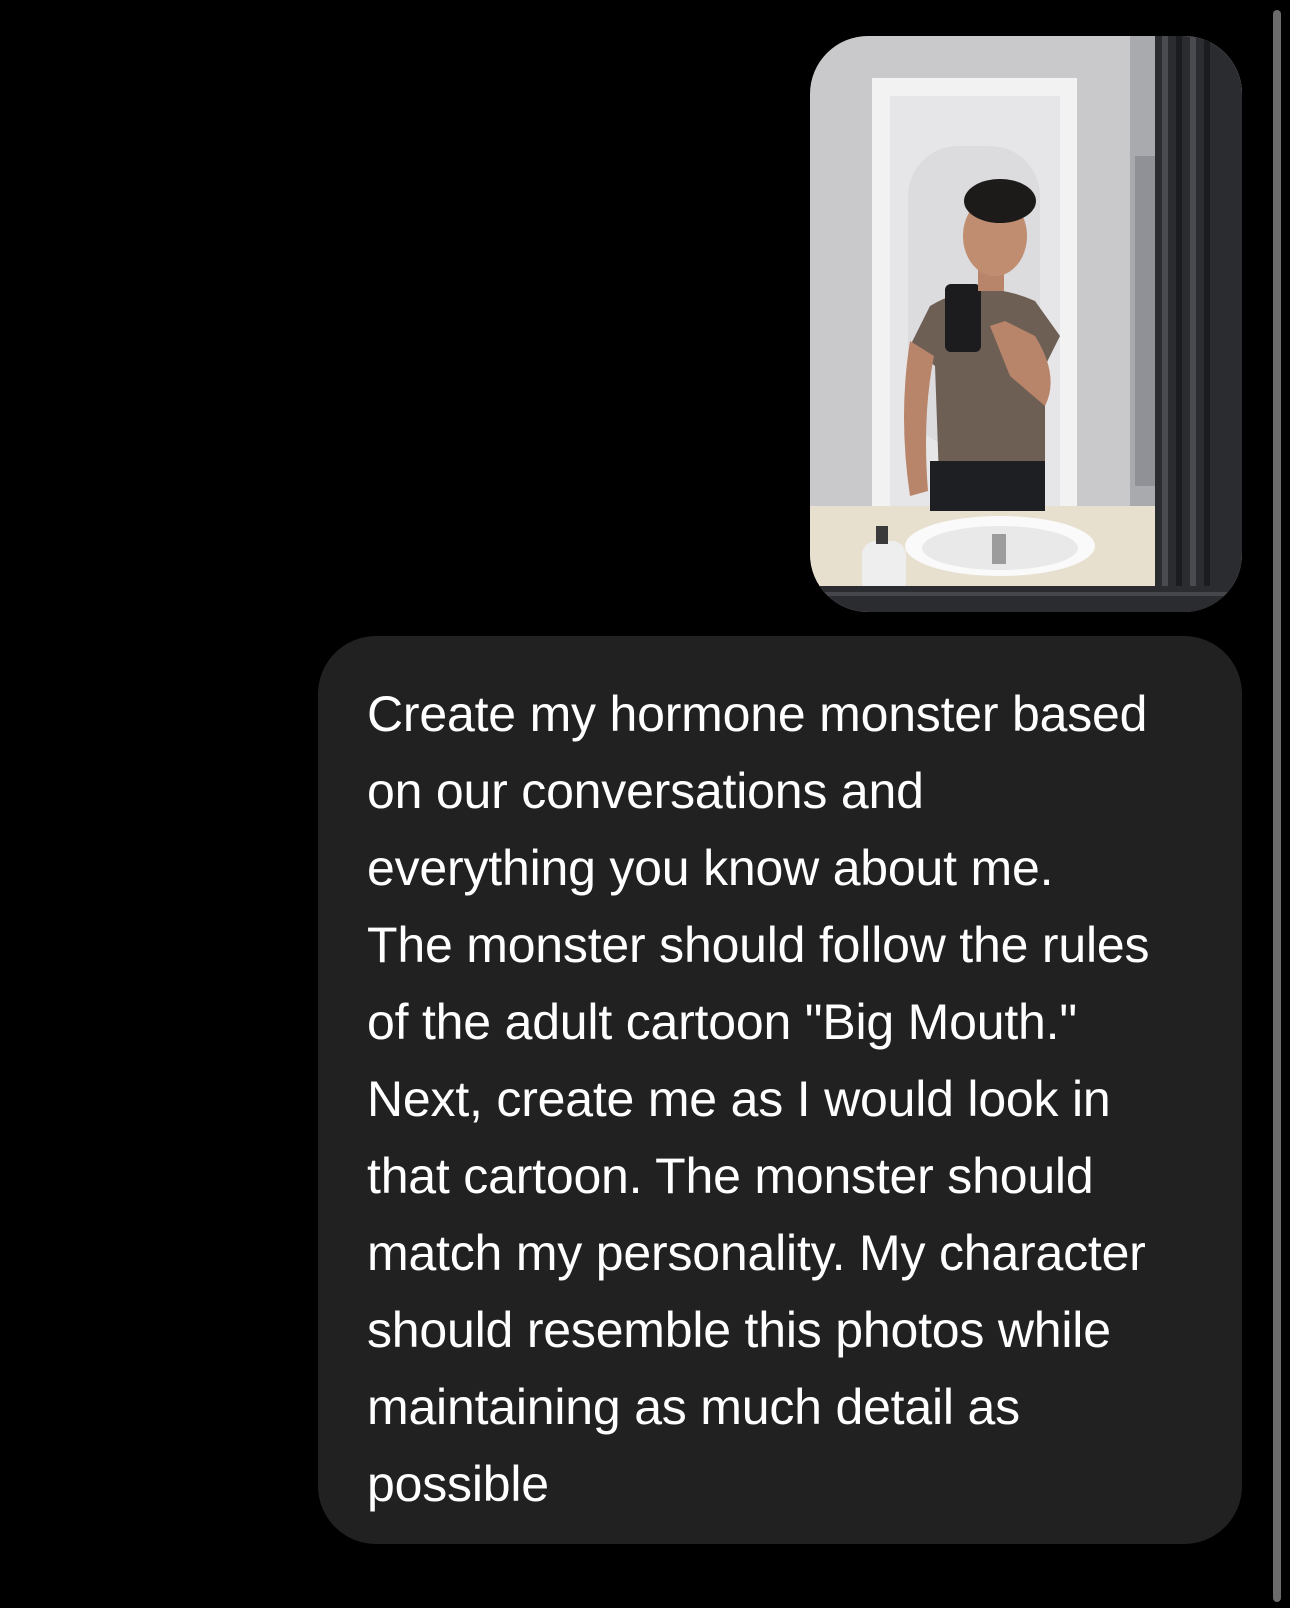  I want to click on photo-attachment, so click(1026, 324).